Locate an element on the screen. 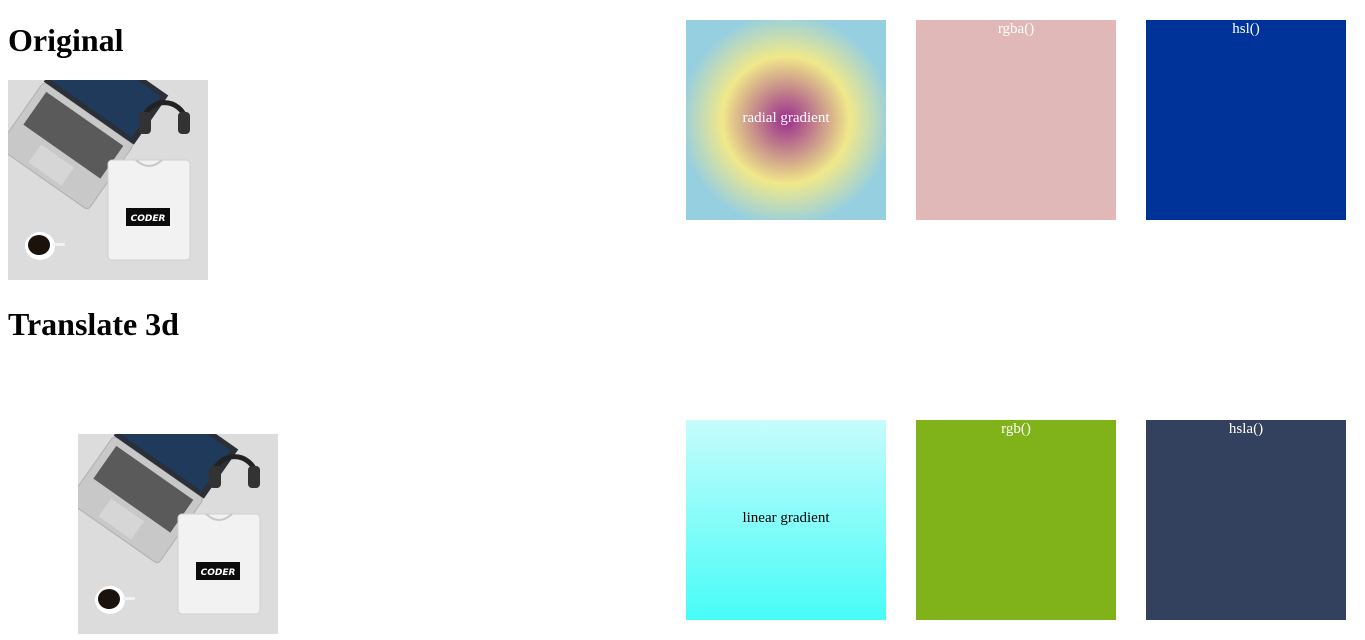 This screenshot has height=640, width=1365. hsl-box: hsl() is located at coordinates (1246, 120).